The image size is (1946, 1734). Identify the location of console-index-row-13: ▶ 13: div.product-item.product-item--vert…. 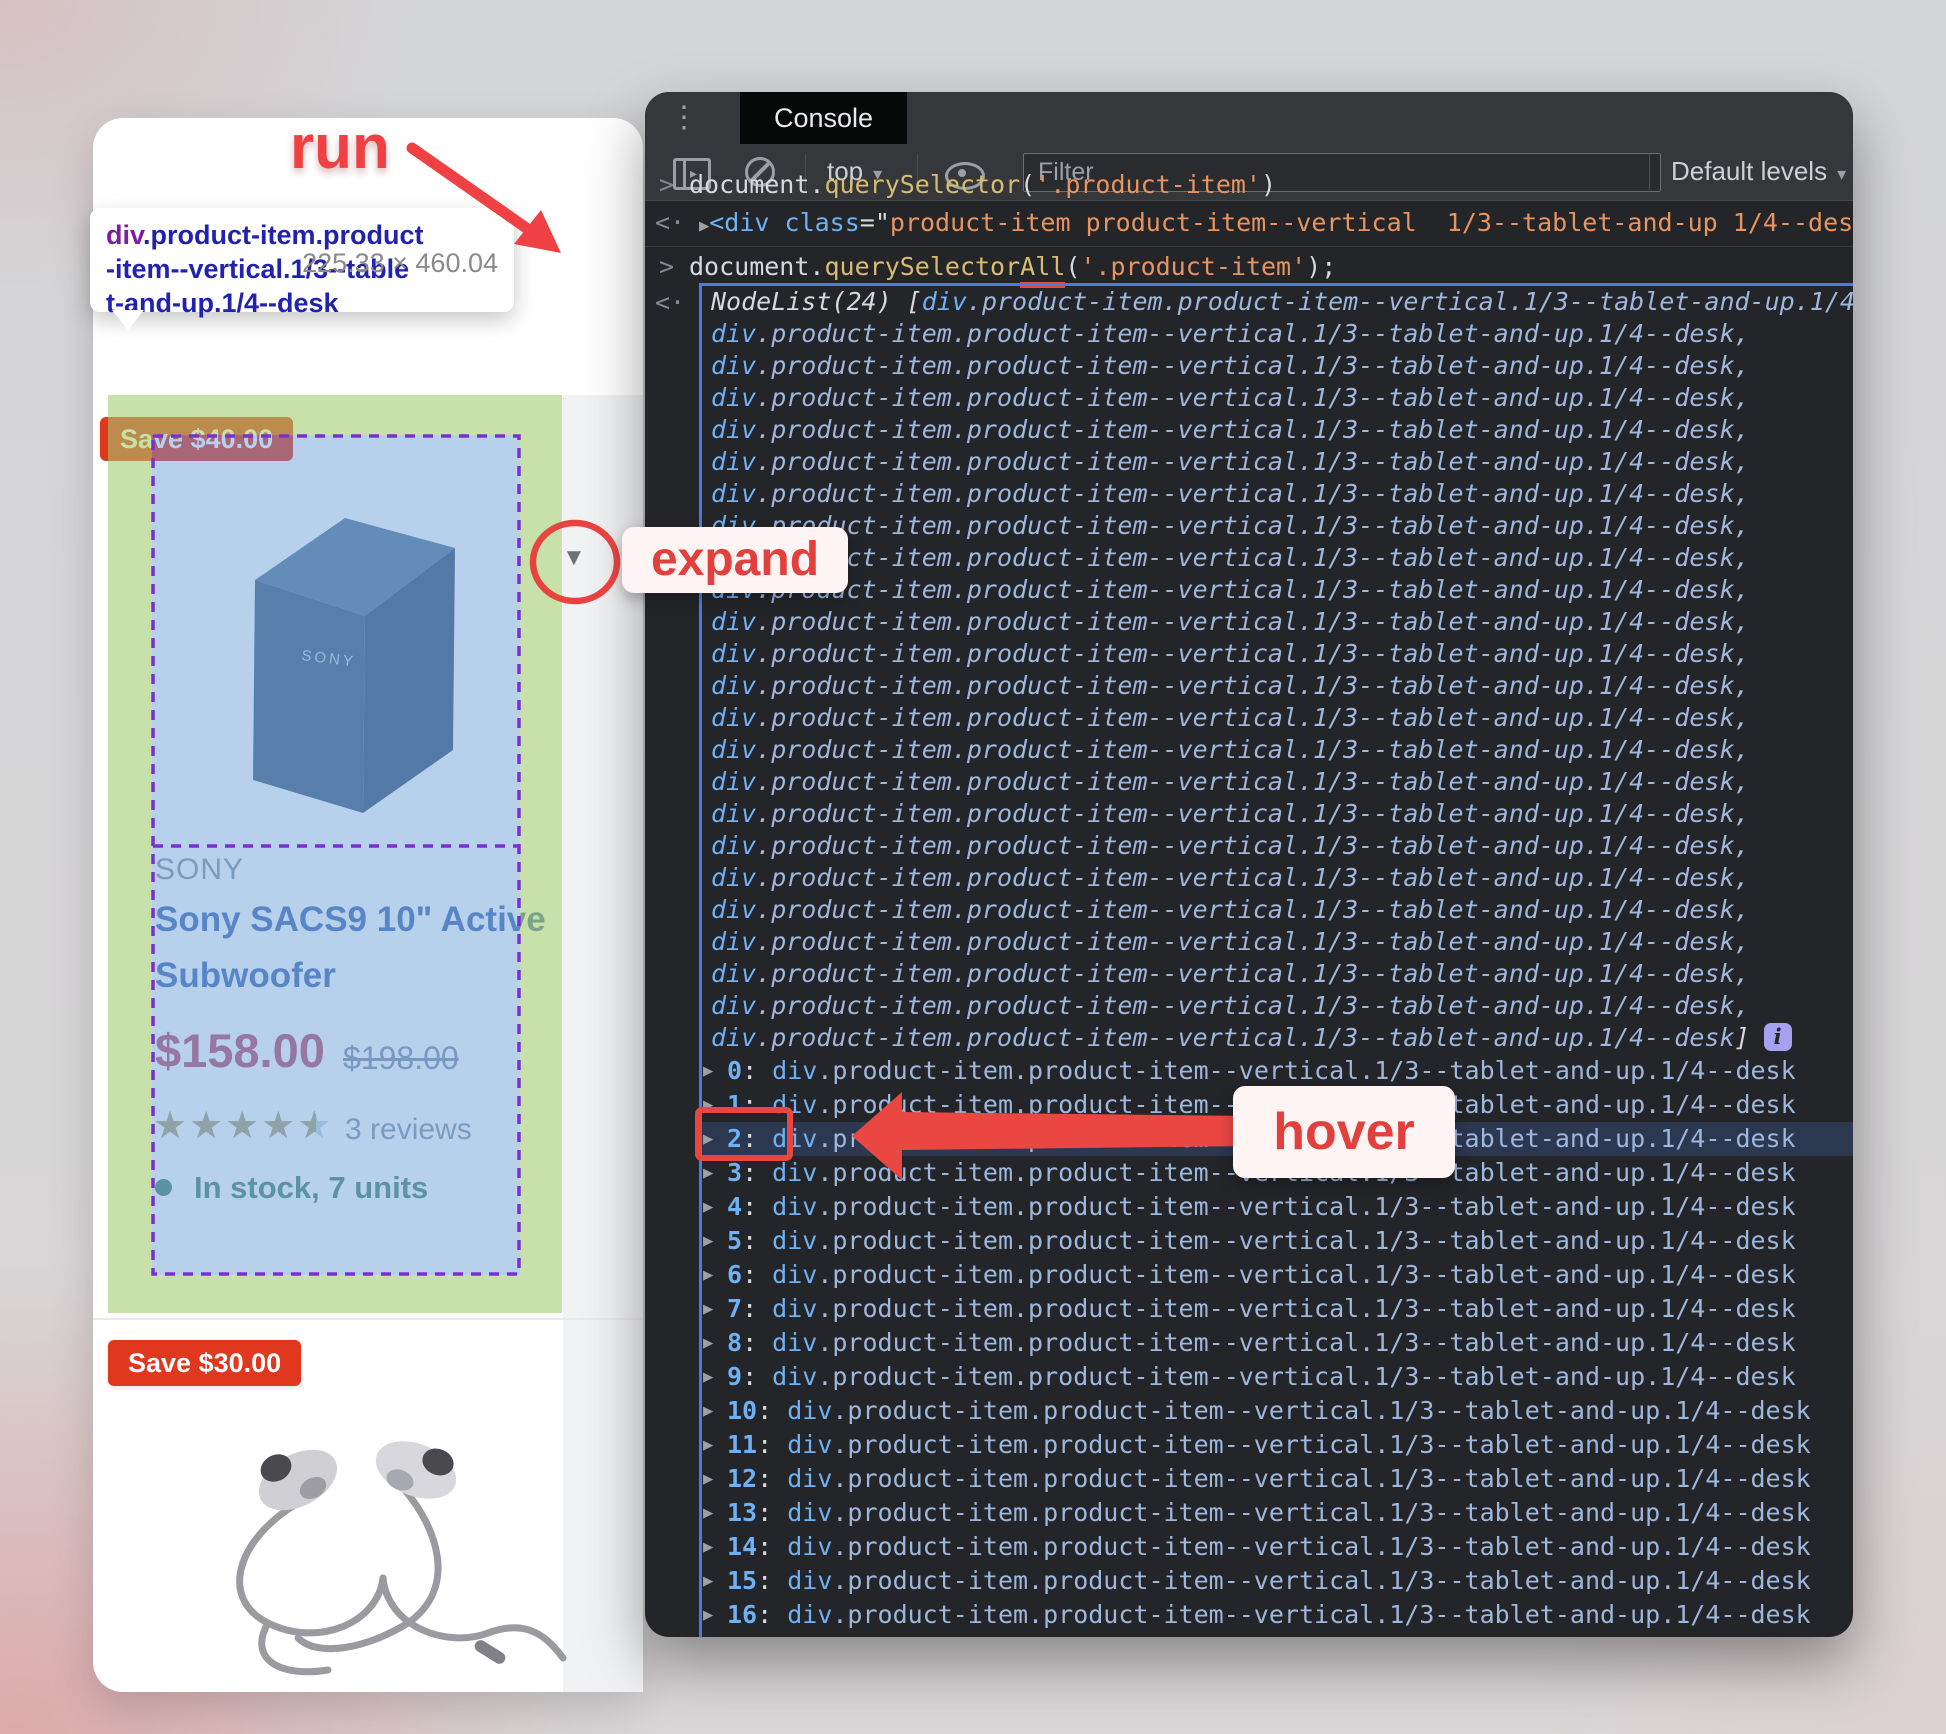
(1277, 1513).